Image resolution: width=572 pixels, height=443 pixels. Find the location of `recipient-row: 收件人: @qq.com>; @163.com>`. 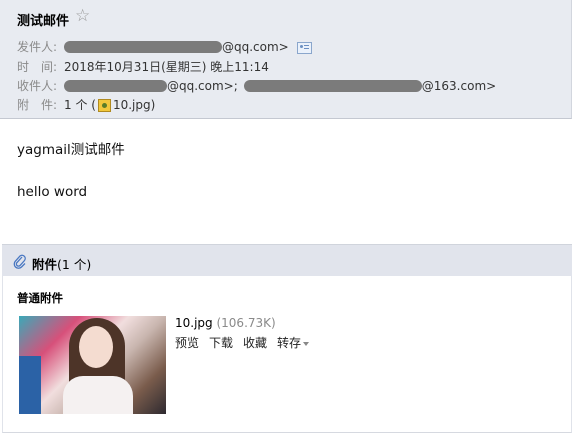

recipient-row: 收件人: @qq.com>; @163.com> is located at coordinates (256, 85).